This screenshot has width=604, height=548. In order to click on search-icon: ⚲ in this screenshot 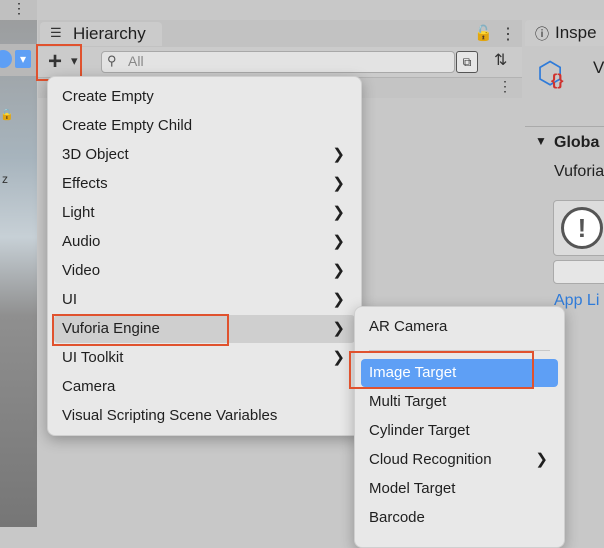, I will do `click(112, 60)`.